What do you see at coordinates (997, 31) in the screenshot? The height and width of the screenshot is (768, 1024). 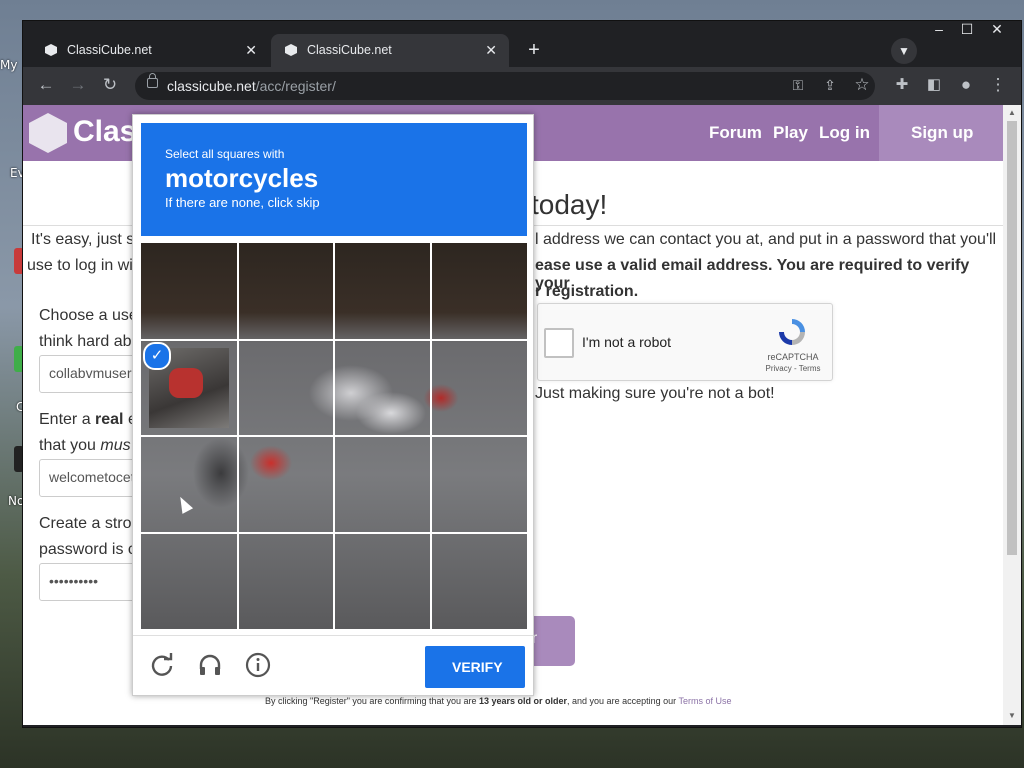 I see `close-window-button: ✕` at bounding box center [997, 31].